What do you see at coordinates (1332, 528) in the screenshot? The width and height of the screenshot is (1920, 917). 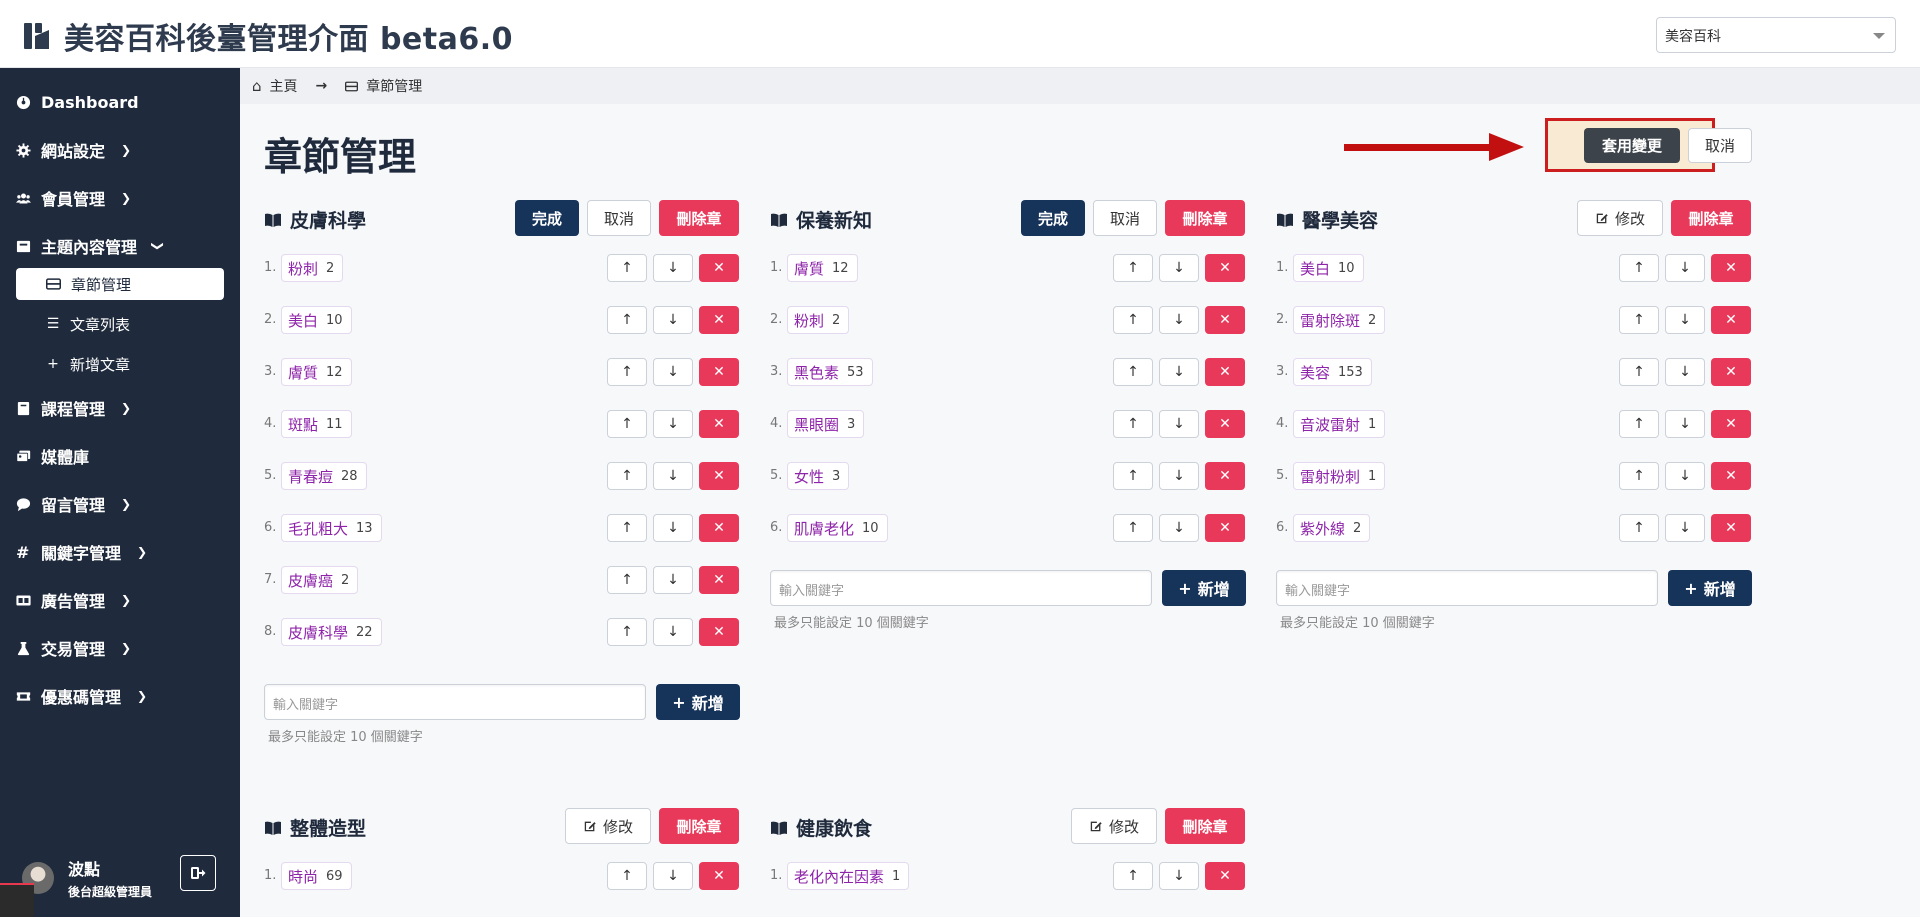 I see `keyword-tag: 紫外線 2` at bounding box center [1332, 528].